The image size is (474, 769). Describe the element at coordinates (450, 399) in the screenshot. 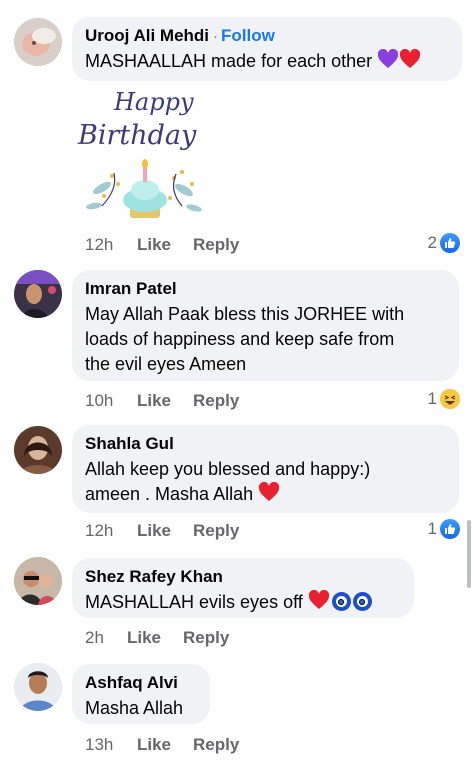

I see `haha-icon` at that location.